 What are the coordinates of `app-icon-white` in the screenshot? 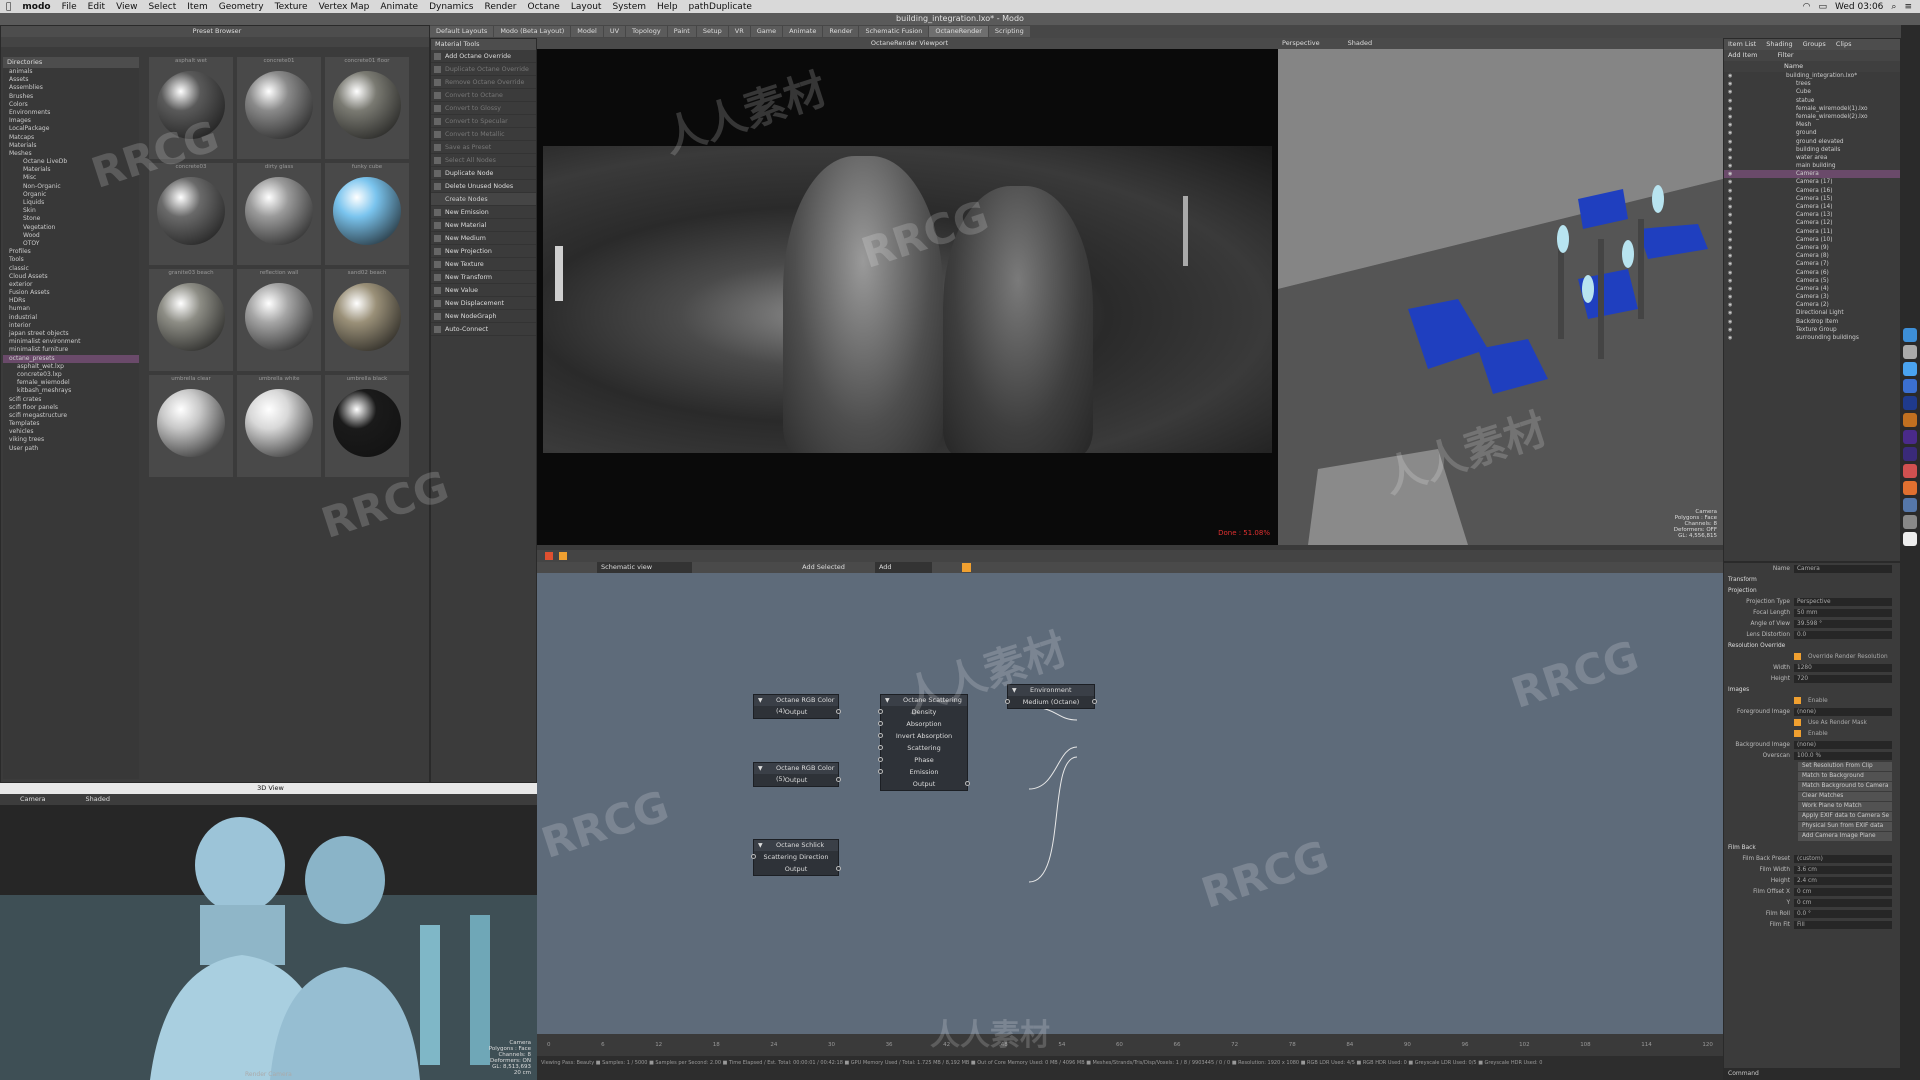 It's located at (1910, 539).